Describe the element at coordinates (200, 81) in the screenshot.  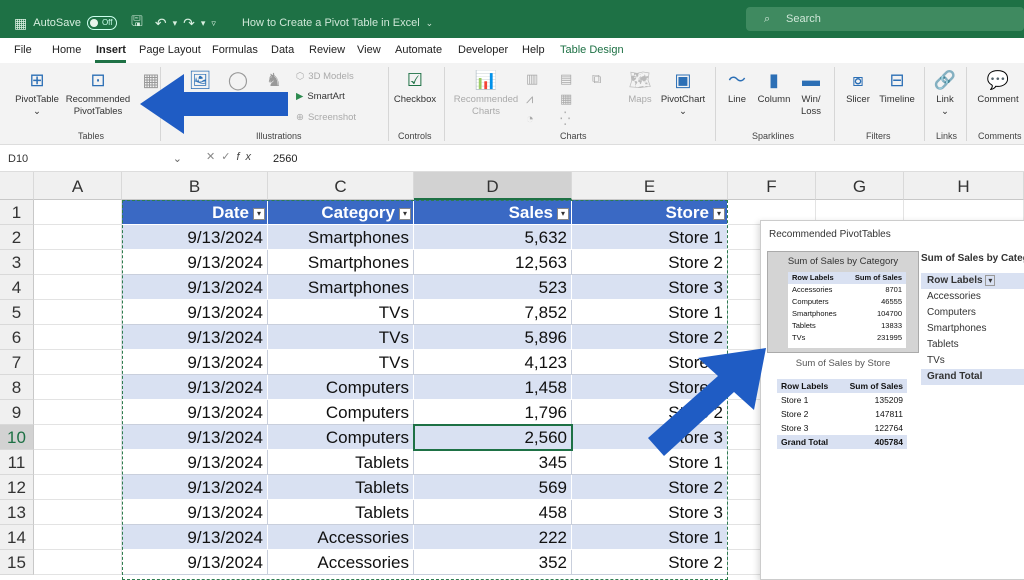
I see `pictures-button: 🖼` at that location.